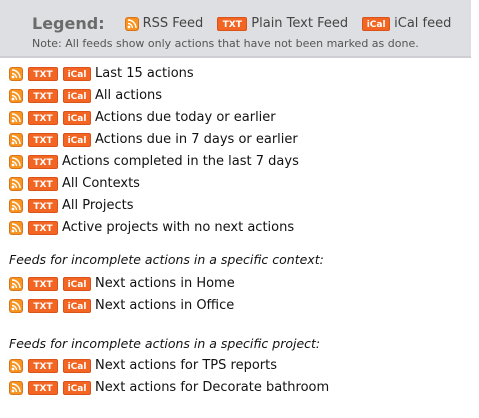  What do you see at coordinates (423, 23) in the screenshot?
I see `legend-ical-label: iCal feed` at bounding box center [423, 23].